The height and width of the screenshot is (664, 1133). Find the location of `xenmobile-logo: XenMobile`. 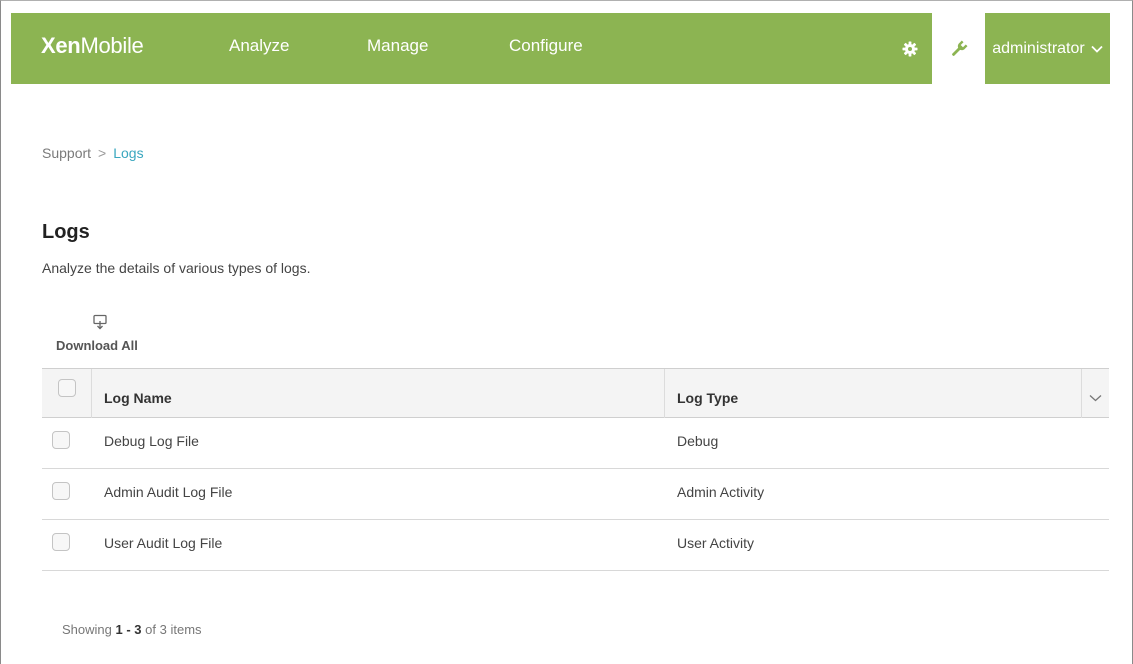

xenmobile-logo: XenMobile is located at coordinates (92, 46).